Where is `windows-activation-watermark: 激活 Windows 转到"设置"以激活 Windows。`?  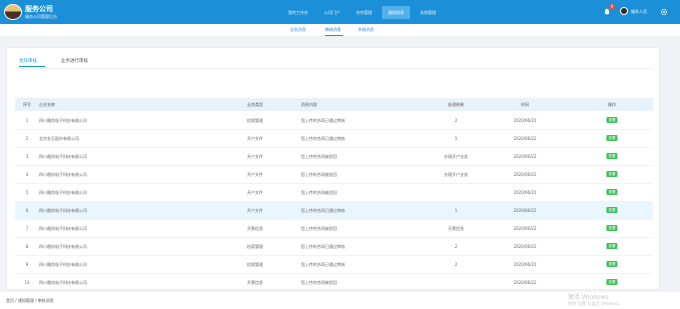
windows-activation-watermark: 激活 Windows 转到"设置"以激活 Windows。 is located at coordinates (595, 301).